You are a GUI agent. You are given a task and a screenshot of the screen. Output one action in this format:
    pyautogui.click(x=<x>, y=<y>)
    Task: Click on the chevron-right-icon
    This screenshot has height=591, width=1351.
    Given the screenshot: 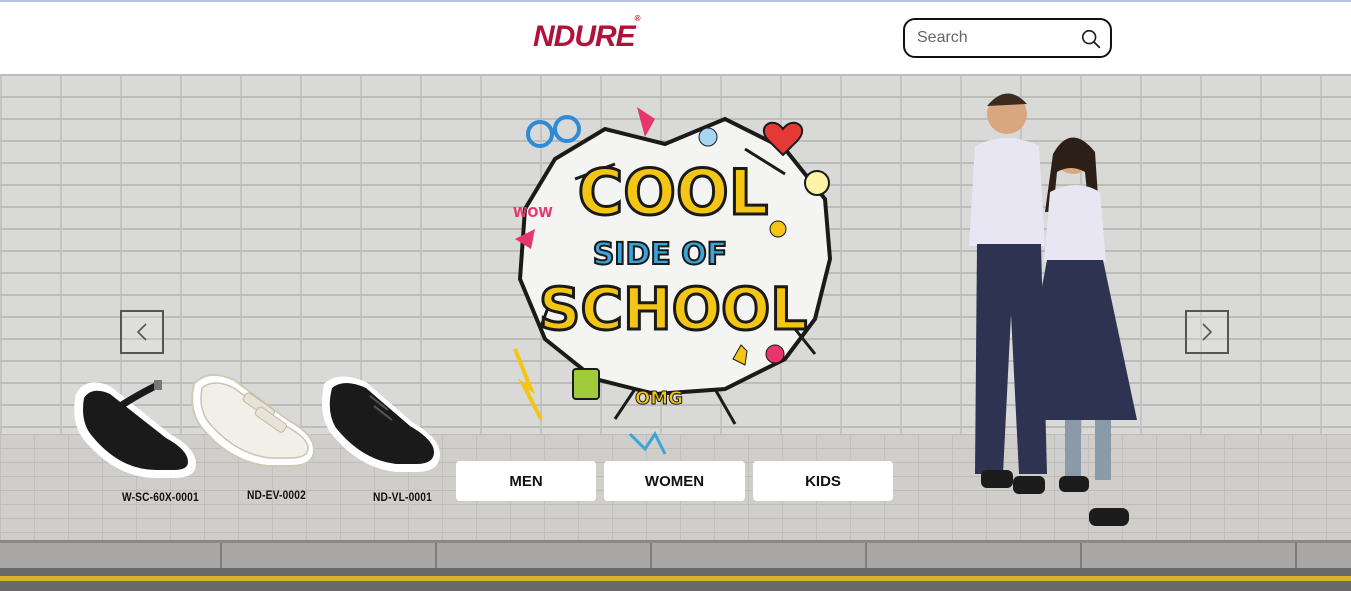 What is the action you would take?
    pyautogui.click(x=1207, y=332)
    